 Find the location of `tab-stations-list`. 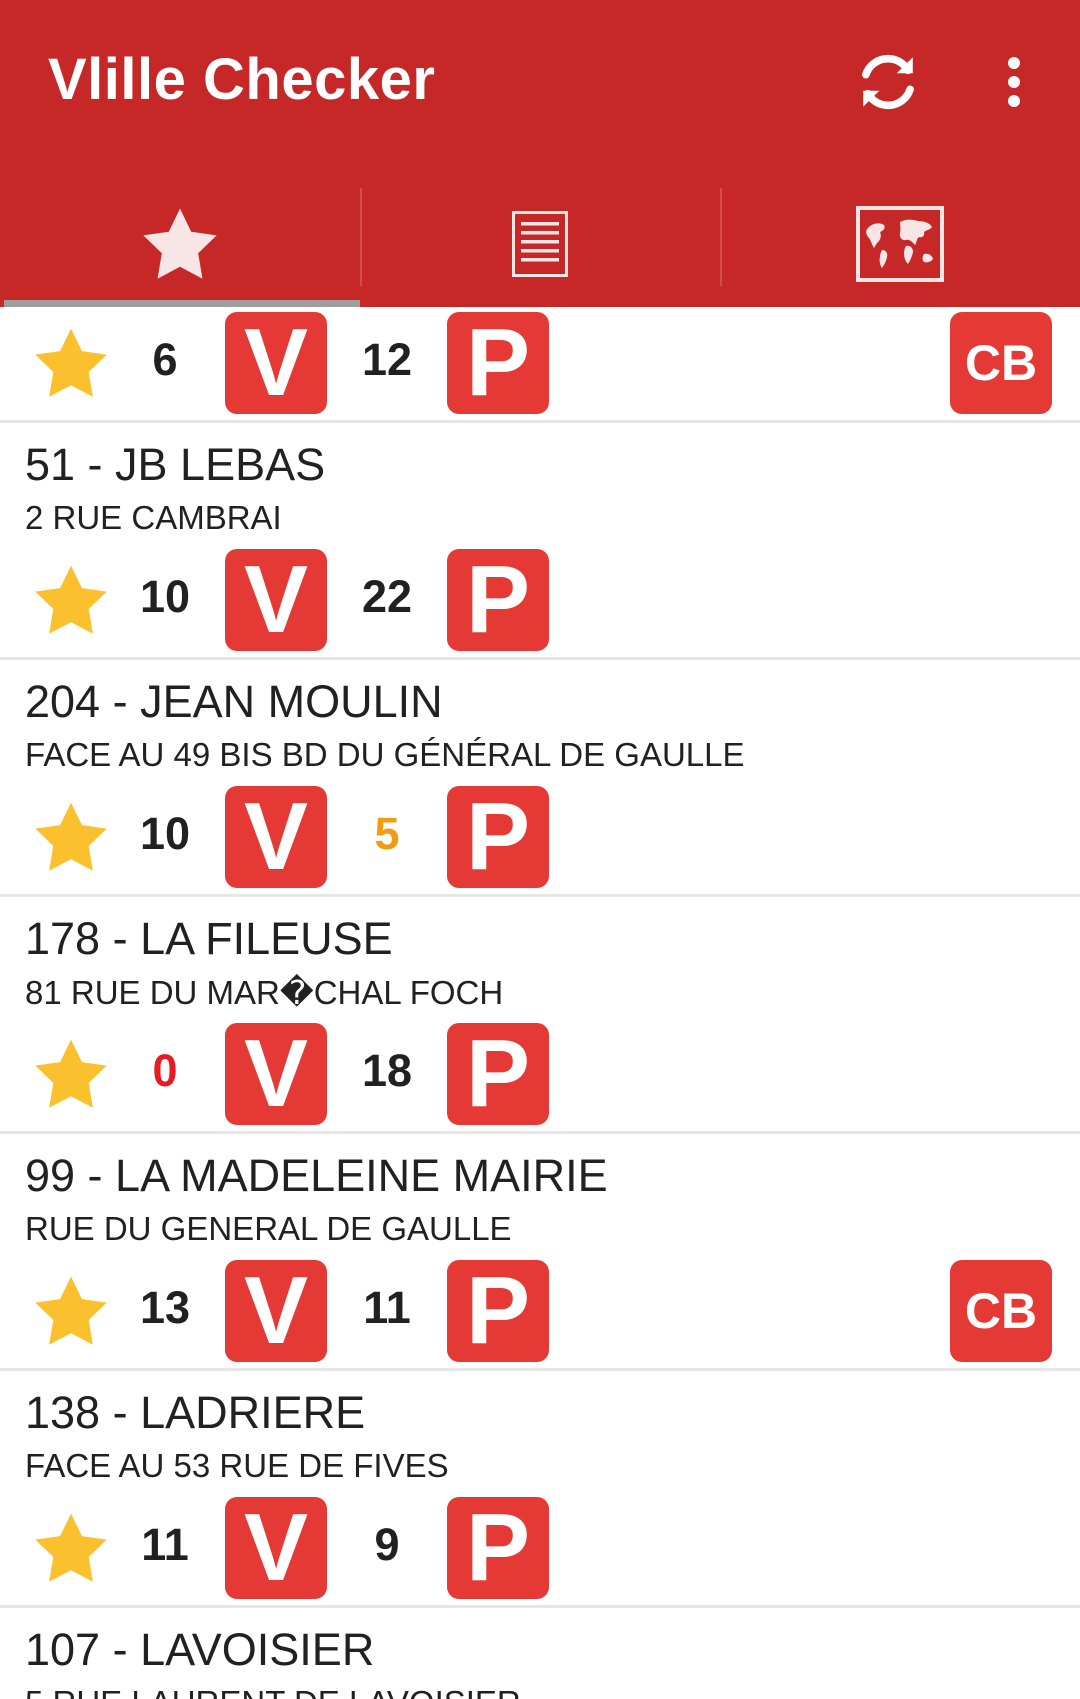

tab-stations-list is located at coordinates (540, 243).